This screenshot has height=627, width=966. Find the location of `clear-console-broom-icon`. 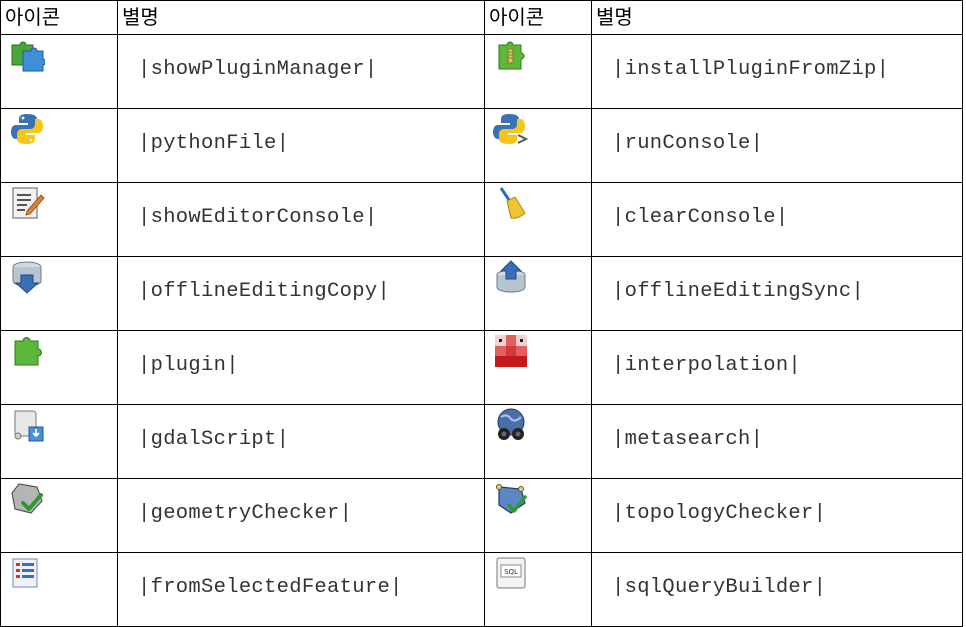

clear-console-broom-icon is located at coordinates (512, 203).